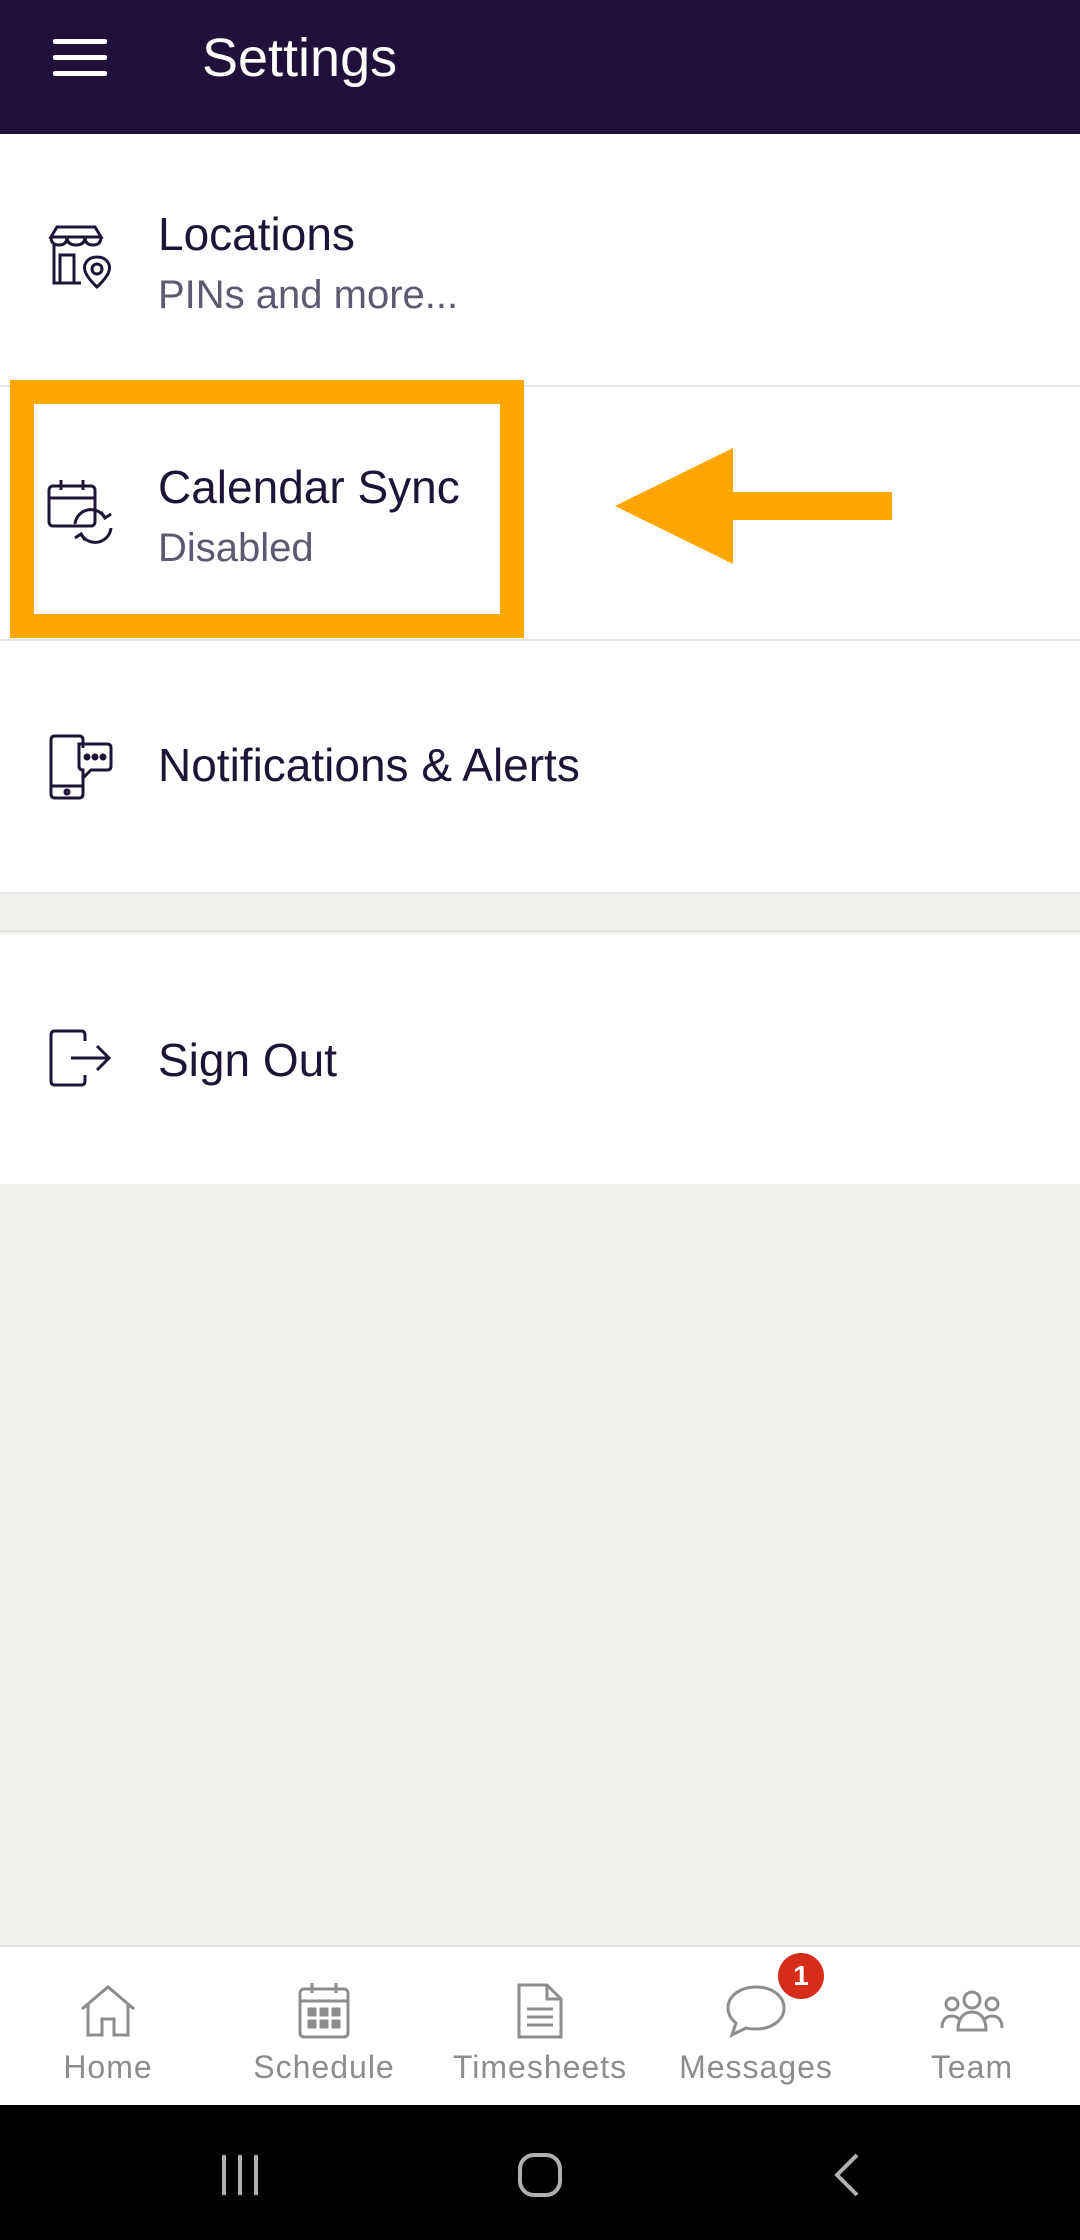  I want to click on bottom-navigation: Home Schedule Timesheets Messages 1 Team, so click(540, 2025).